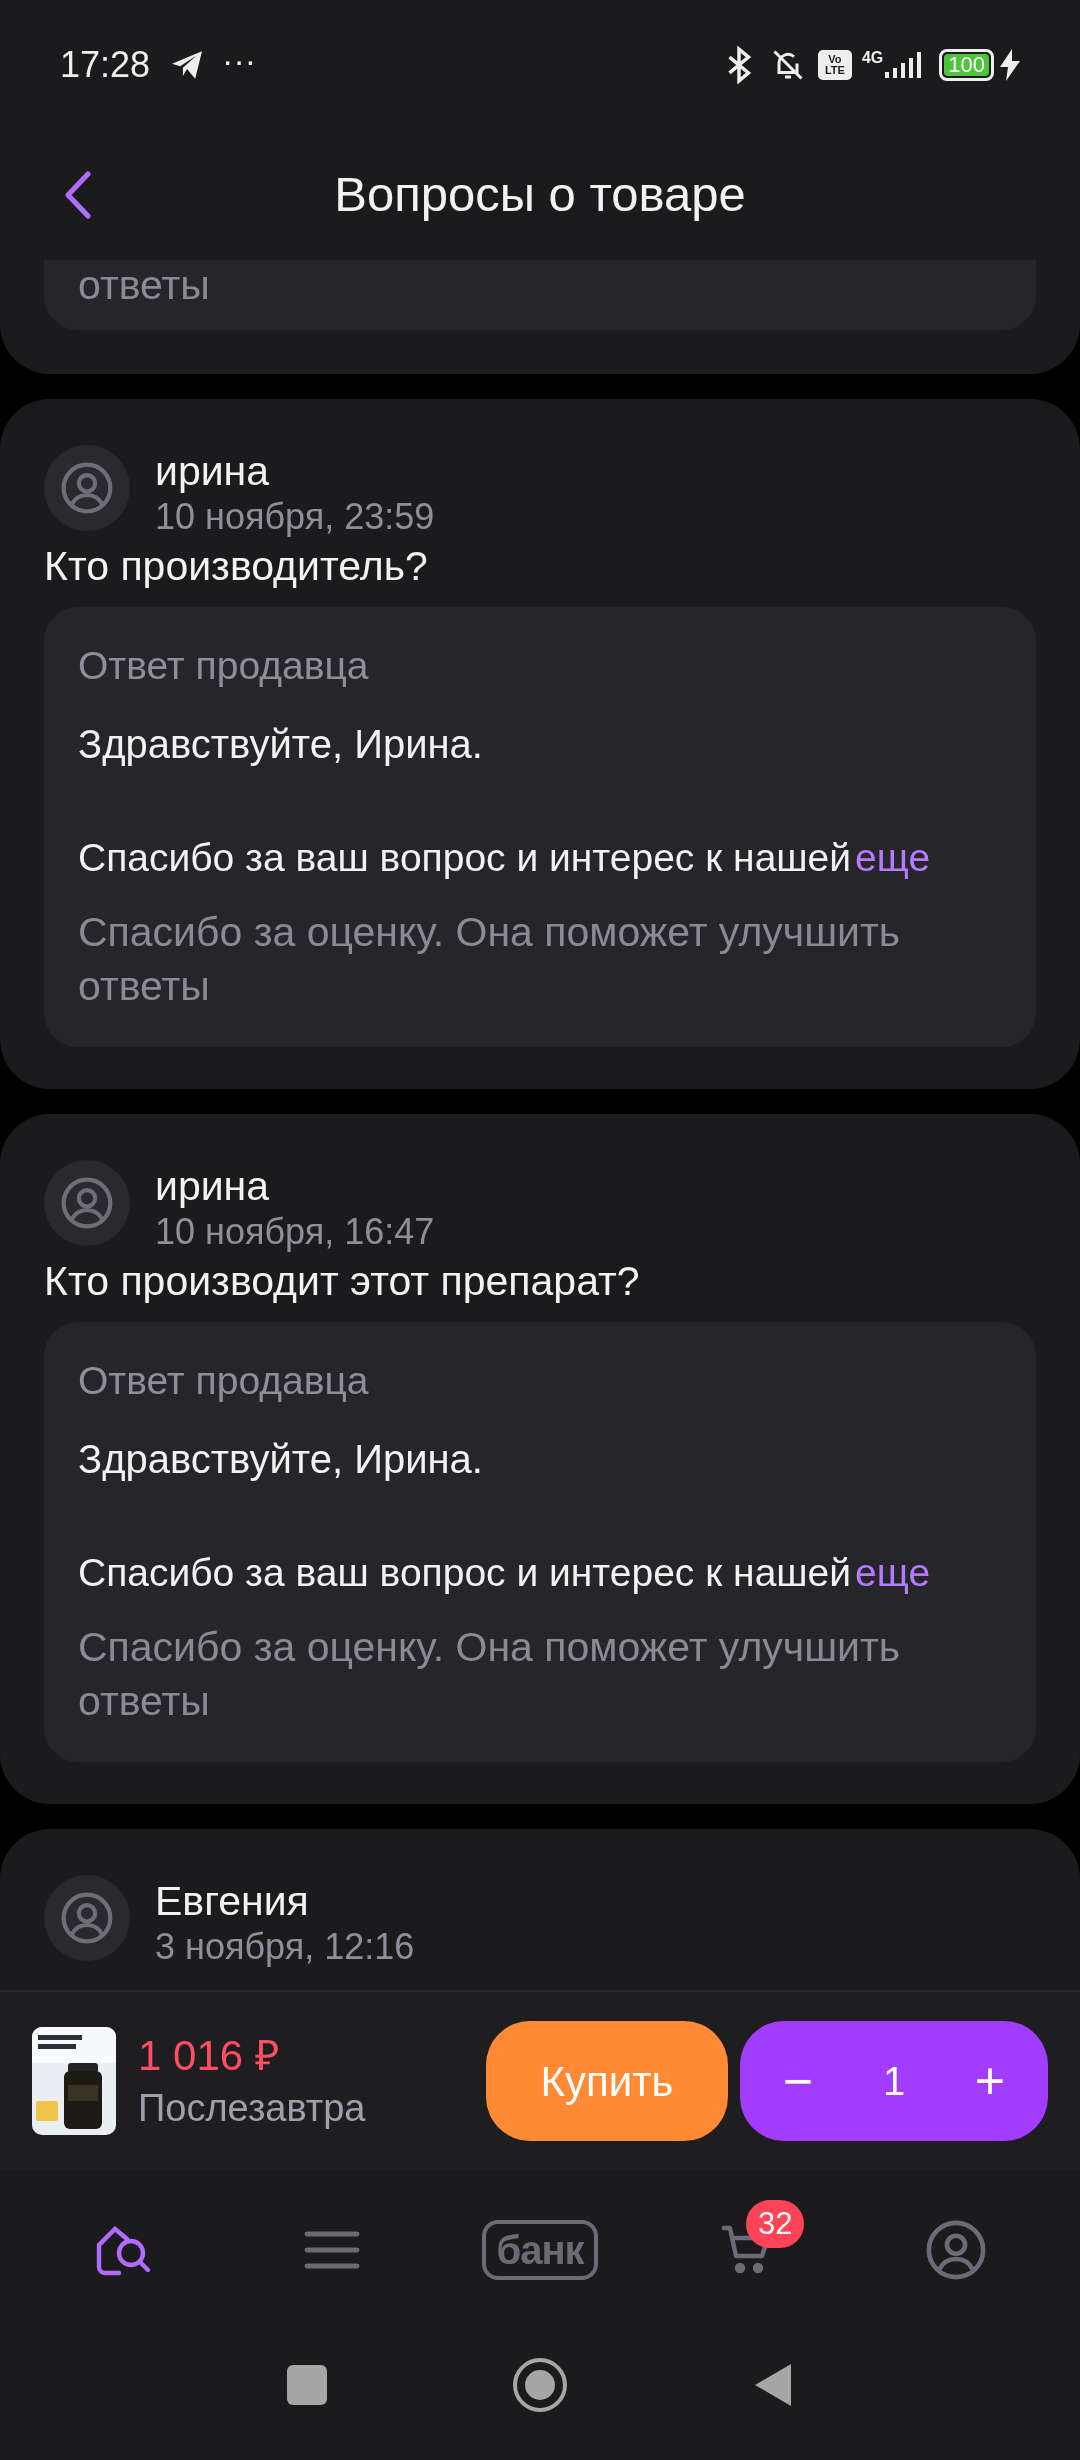 This screenshot has width=1080, height=2460. What do you see at coordinates (1010, 65) in the screenshot?
I see `charging-icon` at bounding box center [1010, 65].